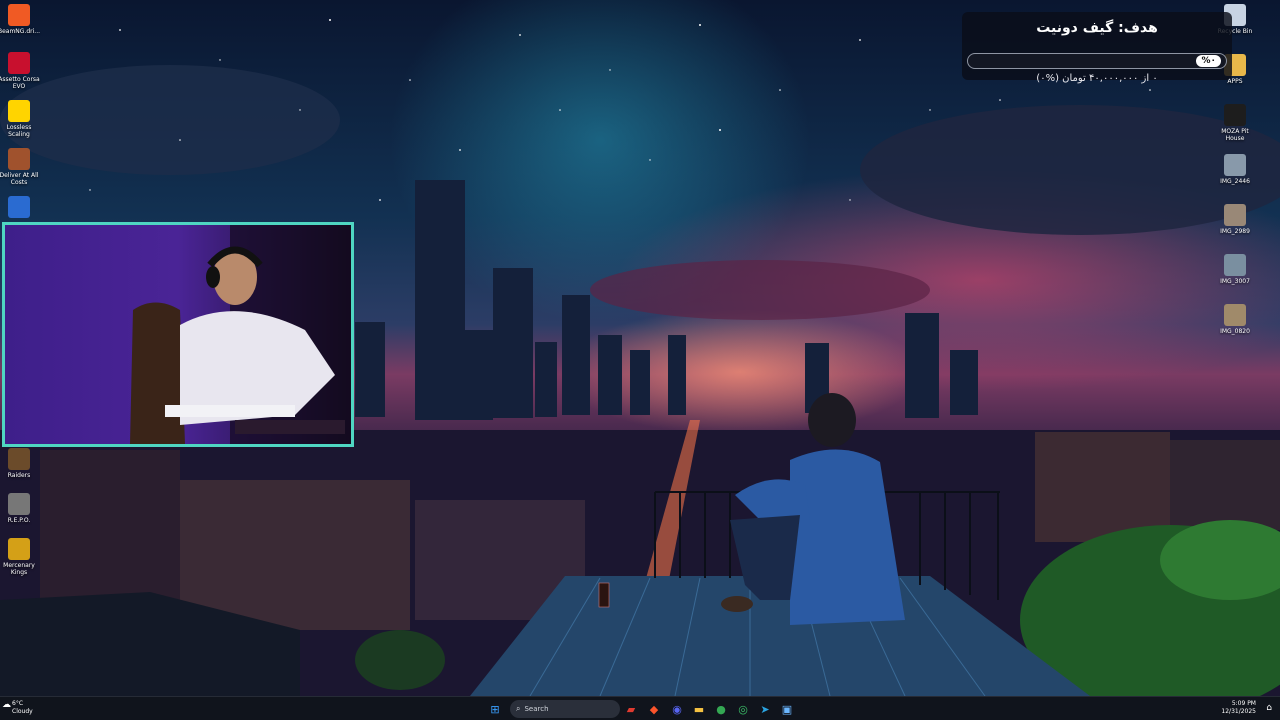  What do you see at coordinates (518, 708) in the screenshot?
I see `search-icon: ⌕` at bounding box center [518, 708].